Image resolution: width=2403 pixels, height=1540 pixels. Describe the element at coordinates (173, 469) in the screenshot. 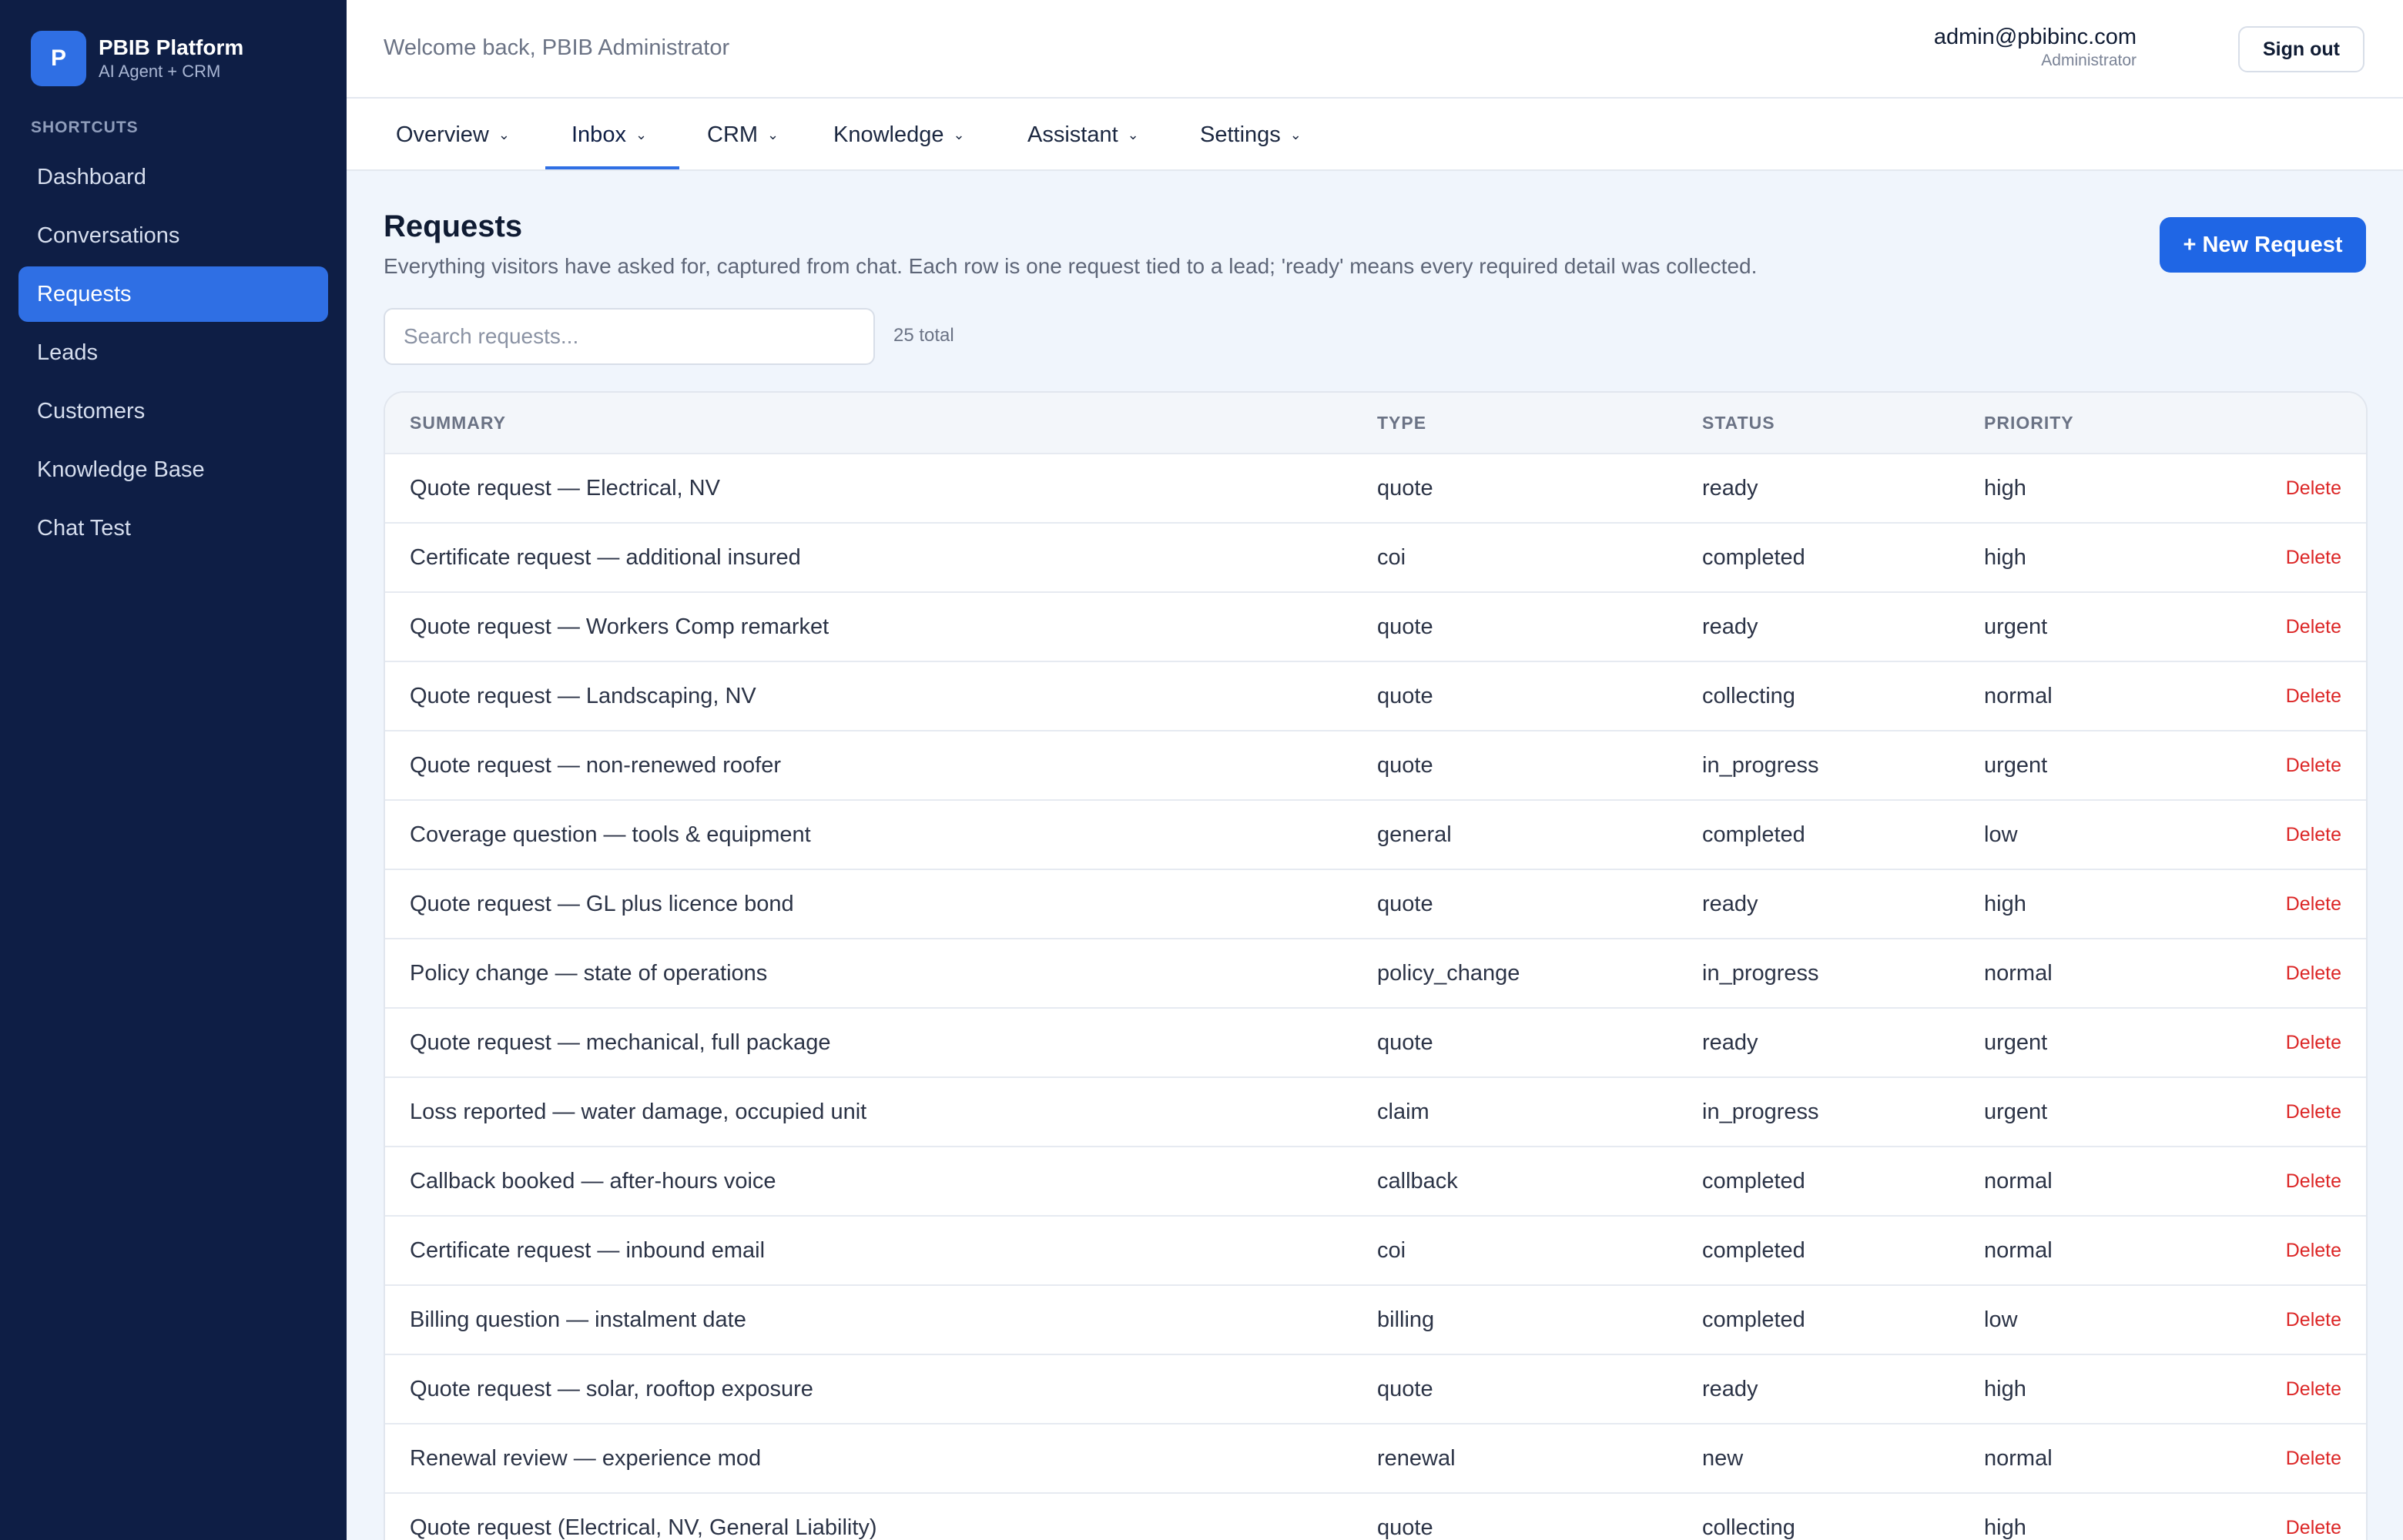

I see `sidebar-item-knowledge-base: Knowledge Base` at that location.